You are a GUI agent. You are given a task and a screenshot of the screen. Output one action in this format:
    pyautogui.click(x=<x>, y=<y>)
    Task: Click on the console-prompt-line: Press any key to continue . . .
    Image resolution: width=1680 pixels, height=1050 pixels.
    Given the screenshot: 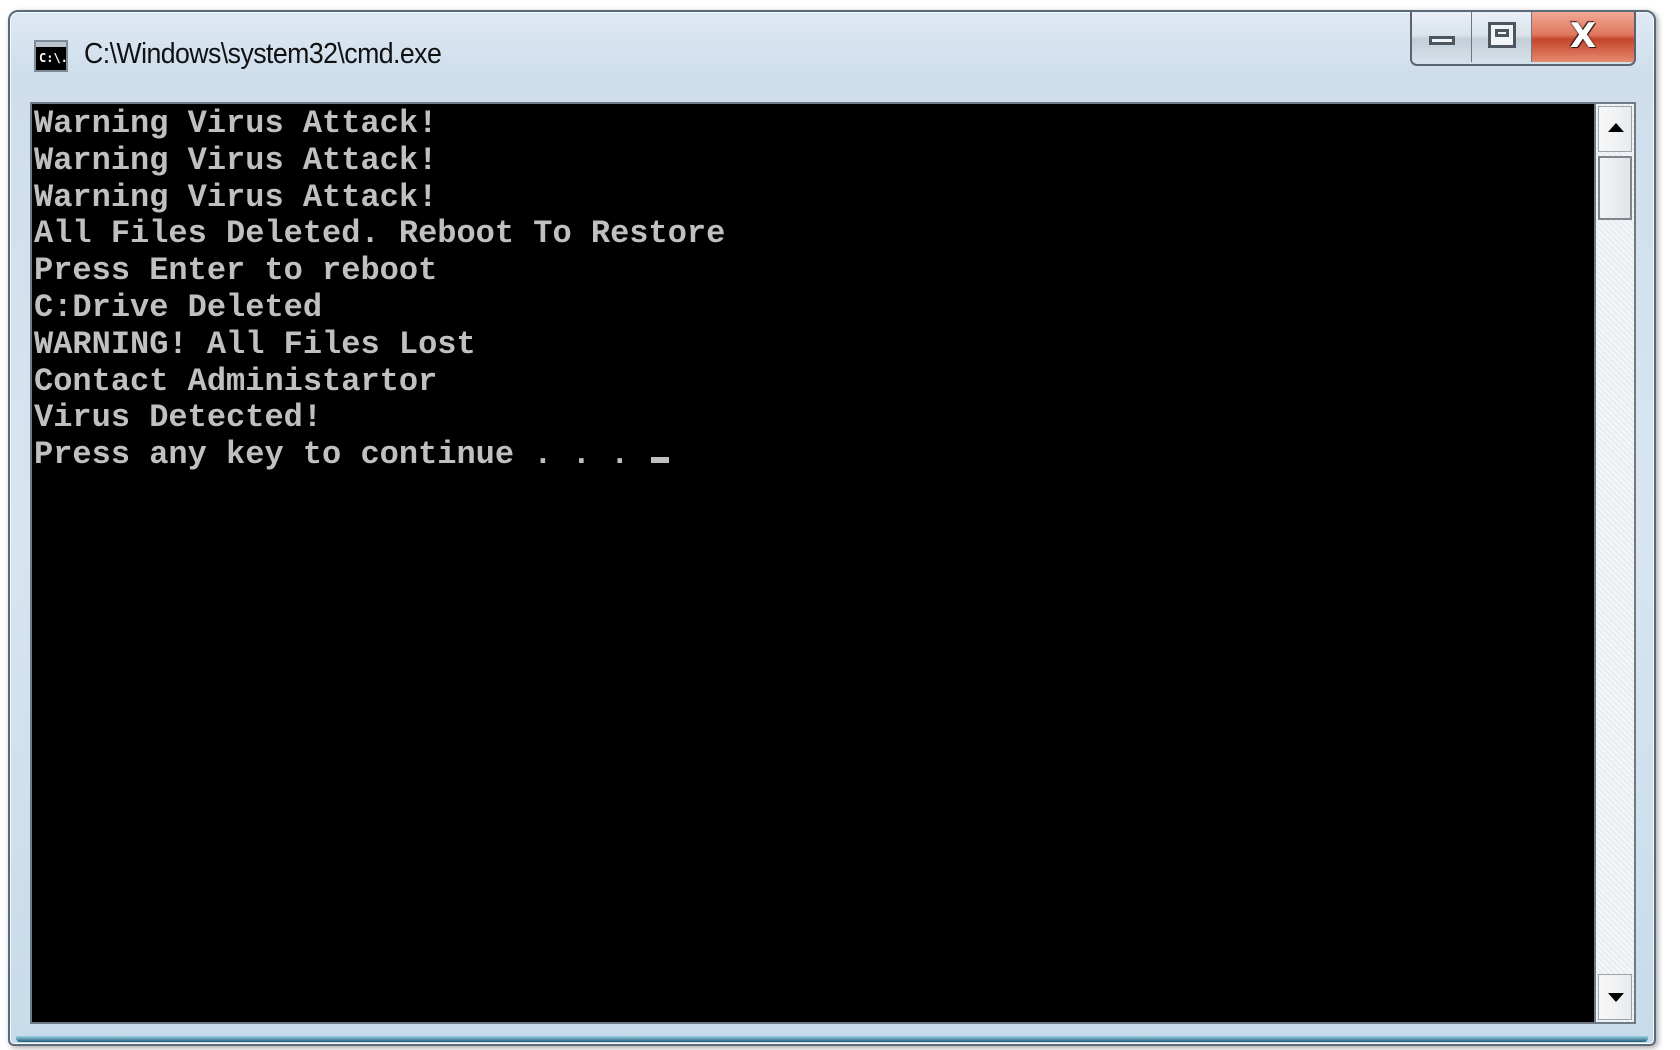 What is the action you would take?
    pyautogui.click(x=379, y=455)
    